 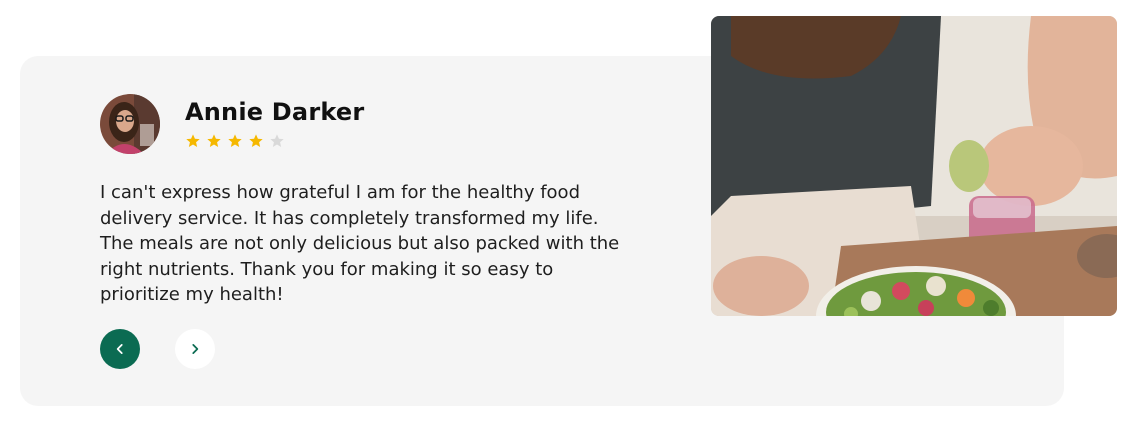 I want to click on chevron-left-icon, so click(x=119, y=349).